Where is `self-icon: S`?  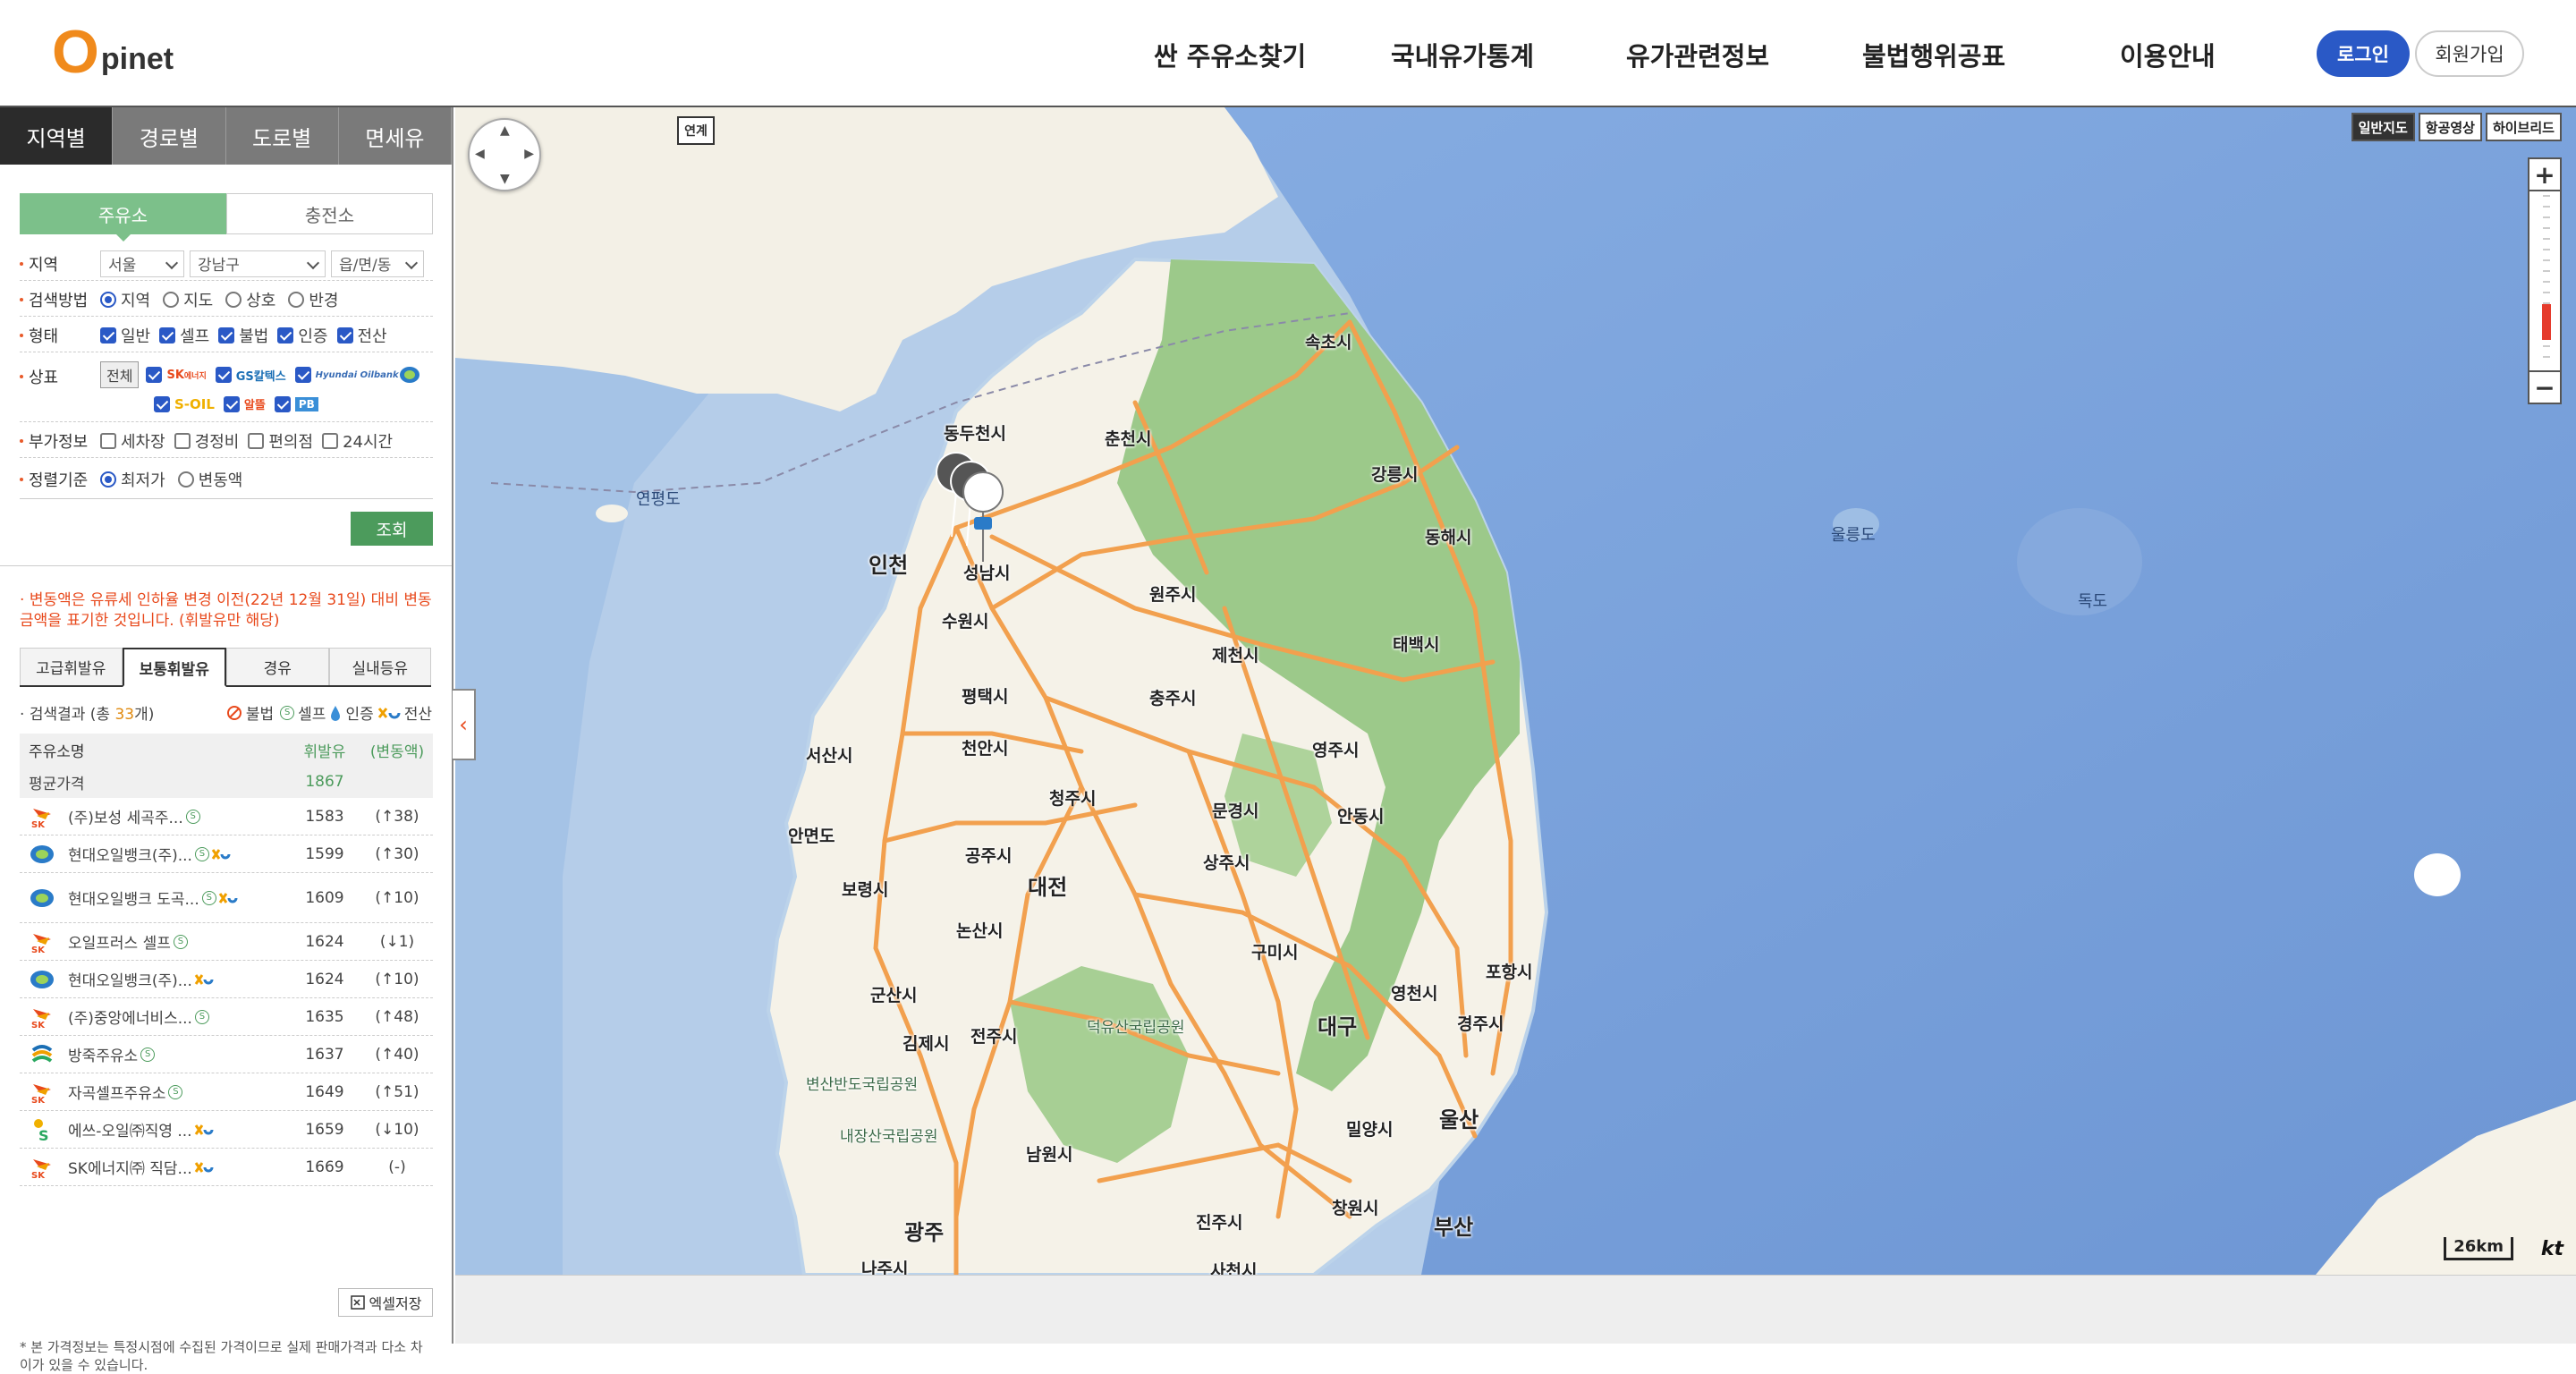
self-icon: S is located at coordinates (175, 1091).